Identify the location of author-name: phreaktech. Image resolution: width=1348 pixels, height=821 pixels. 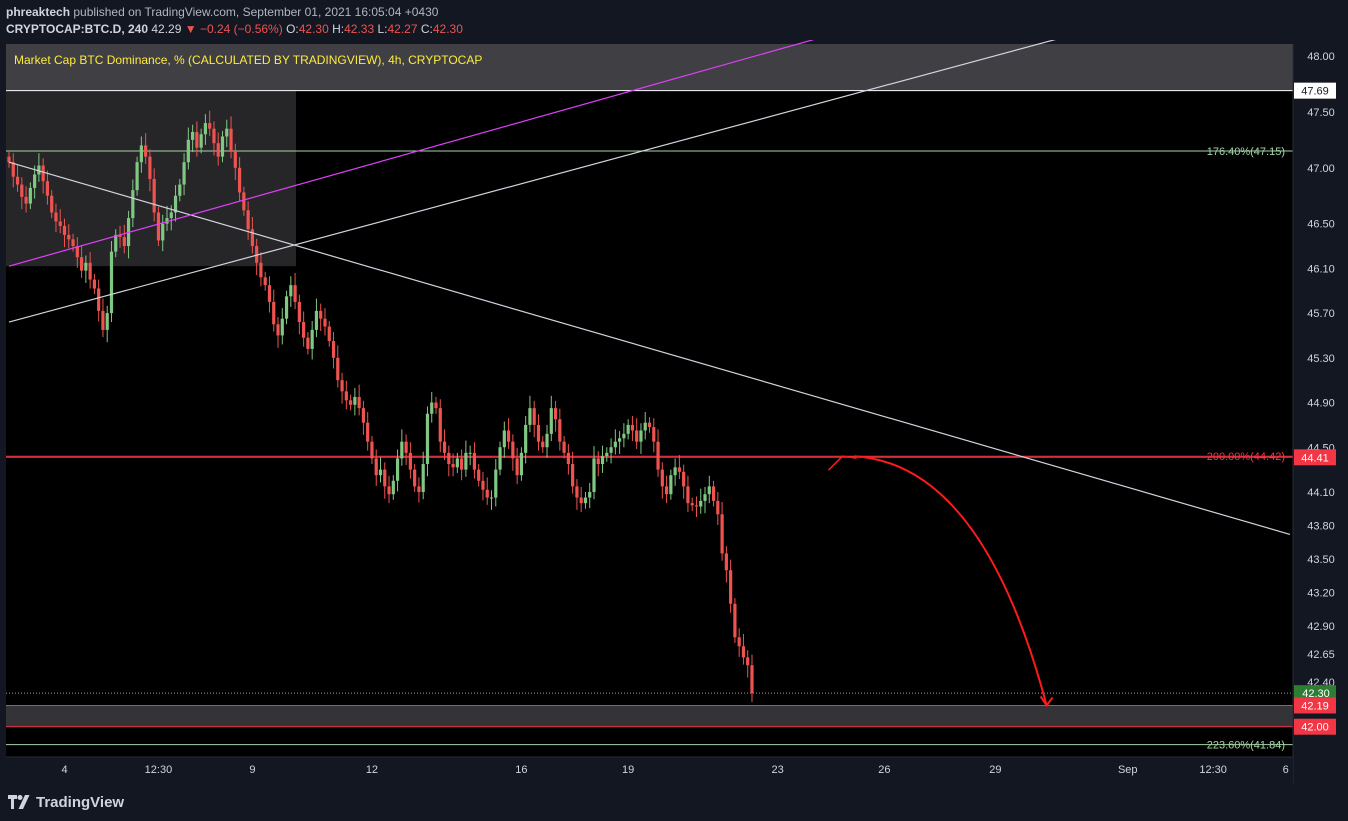
(38, 12).